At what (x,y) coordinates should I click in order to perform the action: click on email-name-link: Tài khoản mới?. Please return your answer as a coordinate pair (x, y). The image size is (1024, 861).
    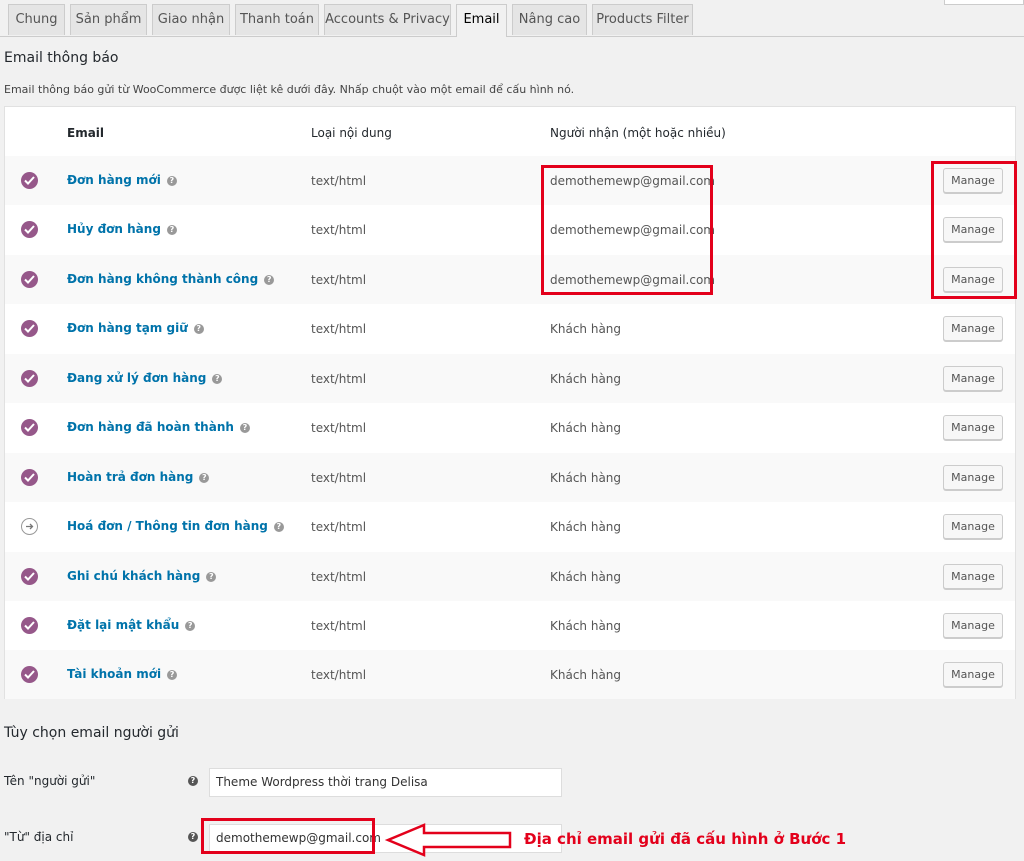
    Looking at the image, I should click on (122, 674).